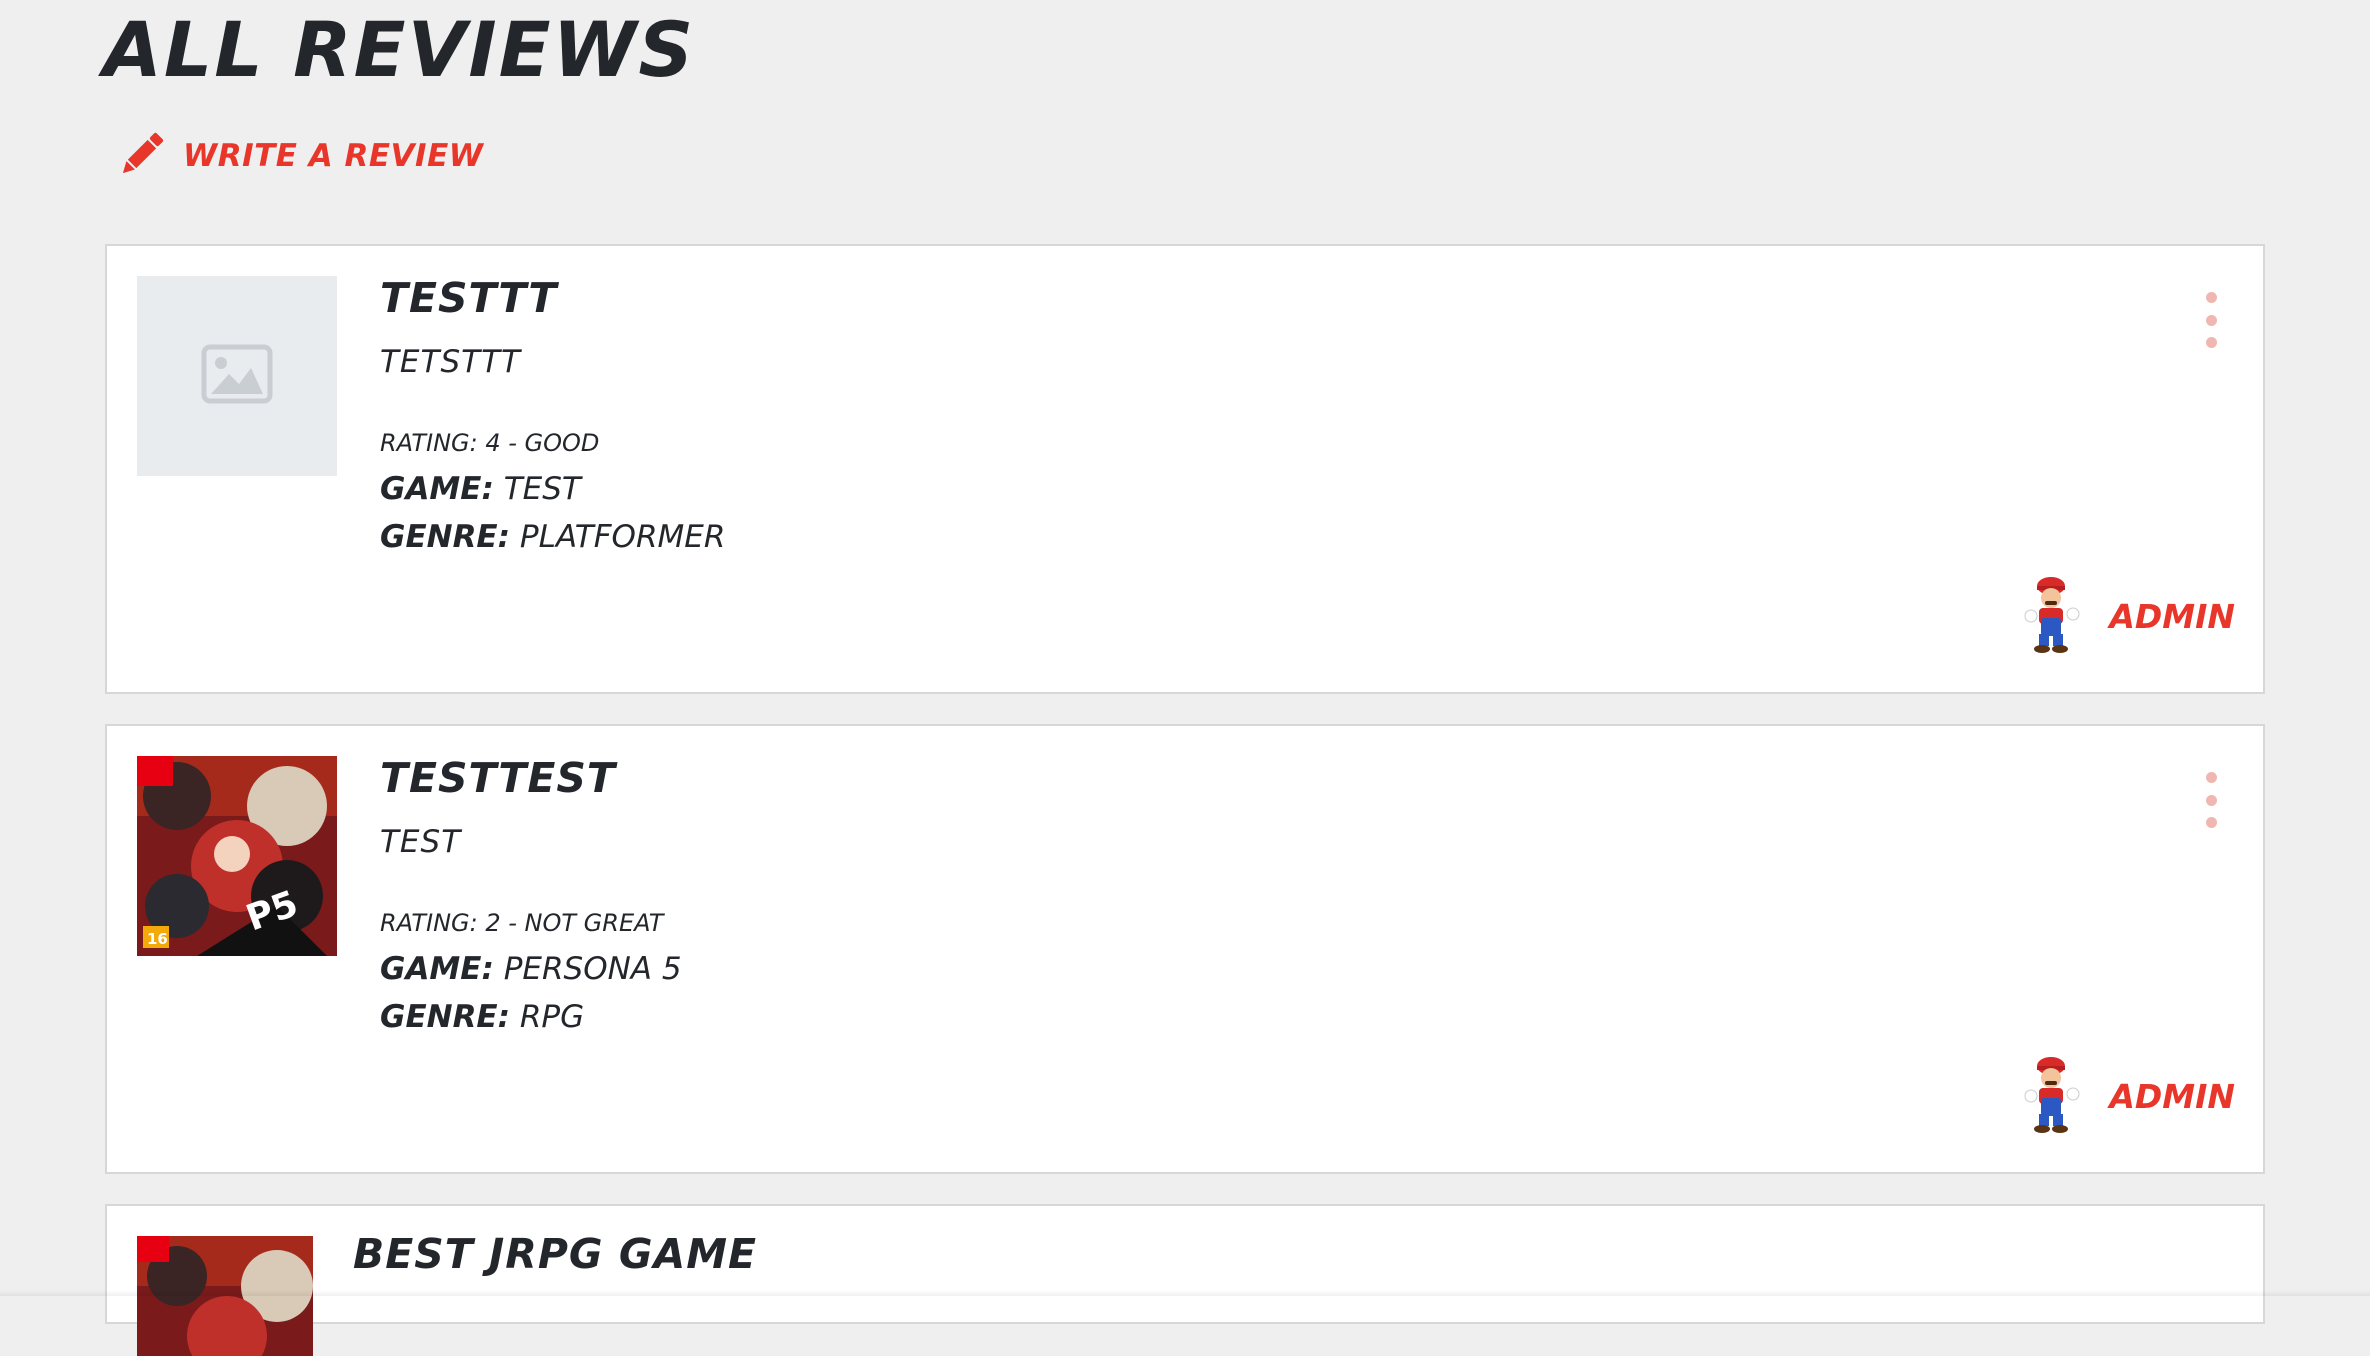 The width and height of the screenshot is (2370, 1356). What do you see at coordinates (1185, 1280) in the screenshot?
I see `review-card: Best JRPG Game` at bounding box center [1185, 1280].